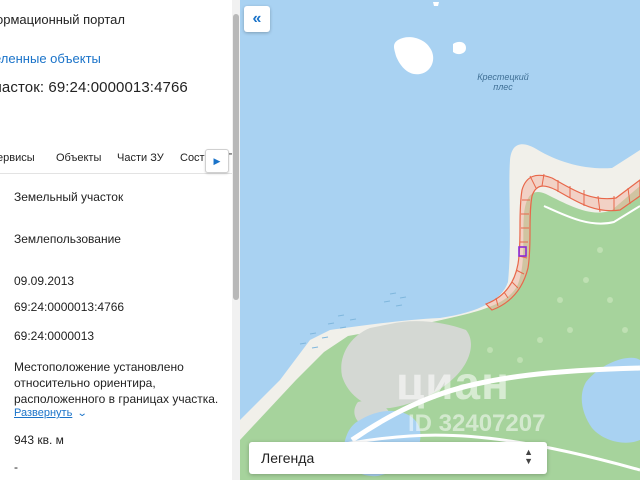 Image resolution: width=640 pixels, height=480 pixels. What do you see at coordinates (62, 19) in the screenshot?
I see `portal-title: ормационный портал` at bounding box center [62, 19].